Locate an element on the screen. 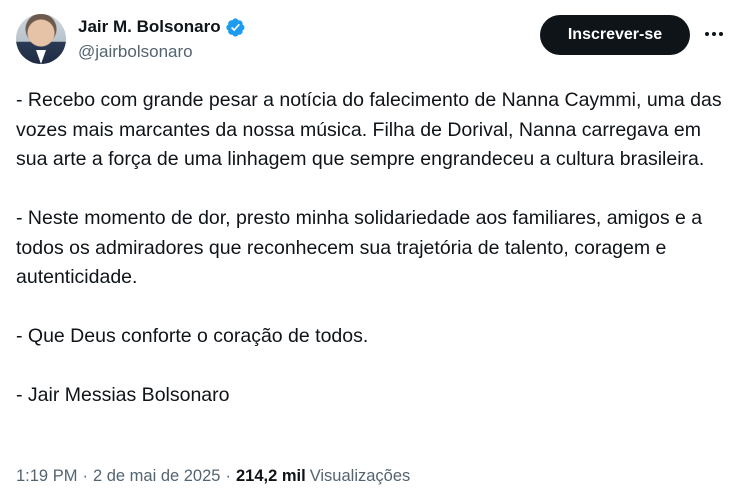 The width and height of the screenshot is (744, 502). more-options-icon is located at coordinates (714, 34).